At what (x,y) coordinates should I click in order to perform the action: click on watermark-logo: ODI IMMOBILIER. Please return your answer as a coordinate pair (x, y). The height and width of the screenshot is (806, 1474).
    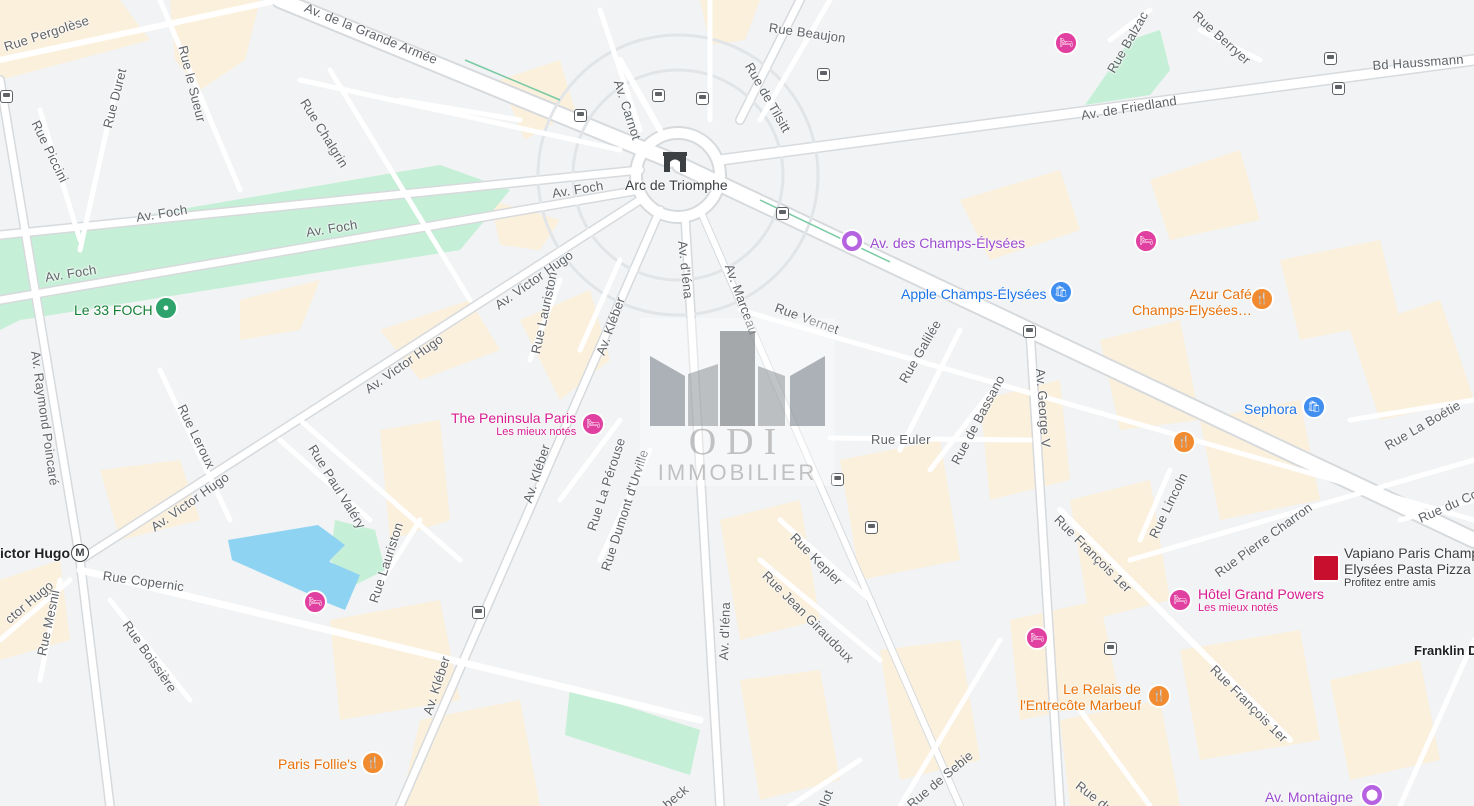
    Looking at the image, I should click on (737, 402).